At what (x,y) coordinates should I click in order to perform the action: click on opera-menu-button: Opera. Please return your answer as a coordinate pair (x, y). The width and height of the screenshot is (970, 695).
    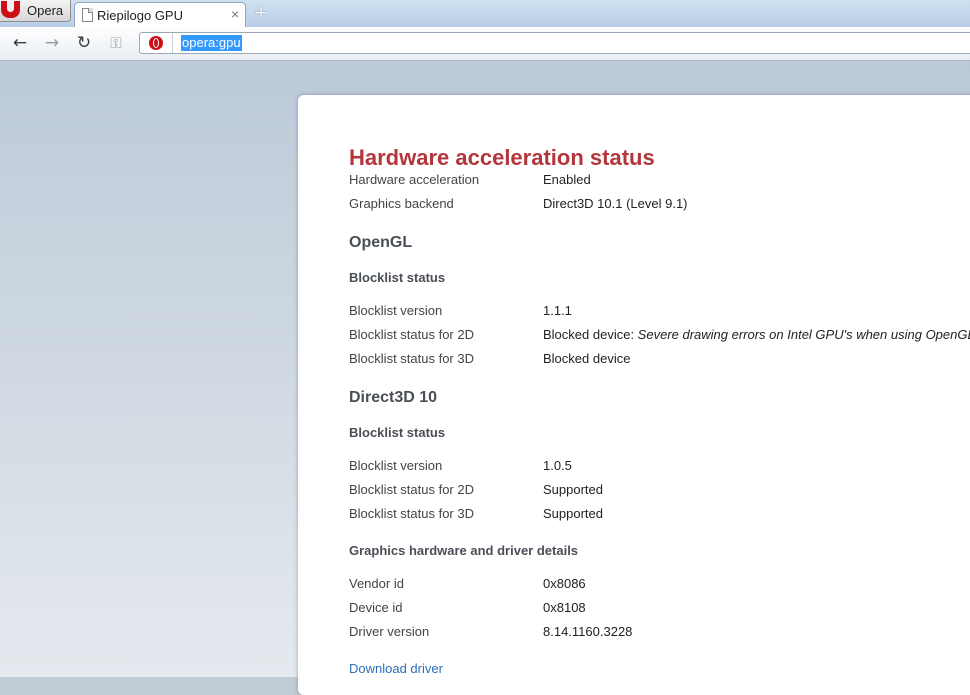
    Looking at the image, I should click on (35, 11).